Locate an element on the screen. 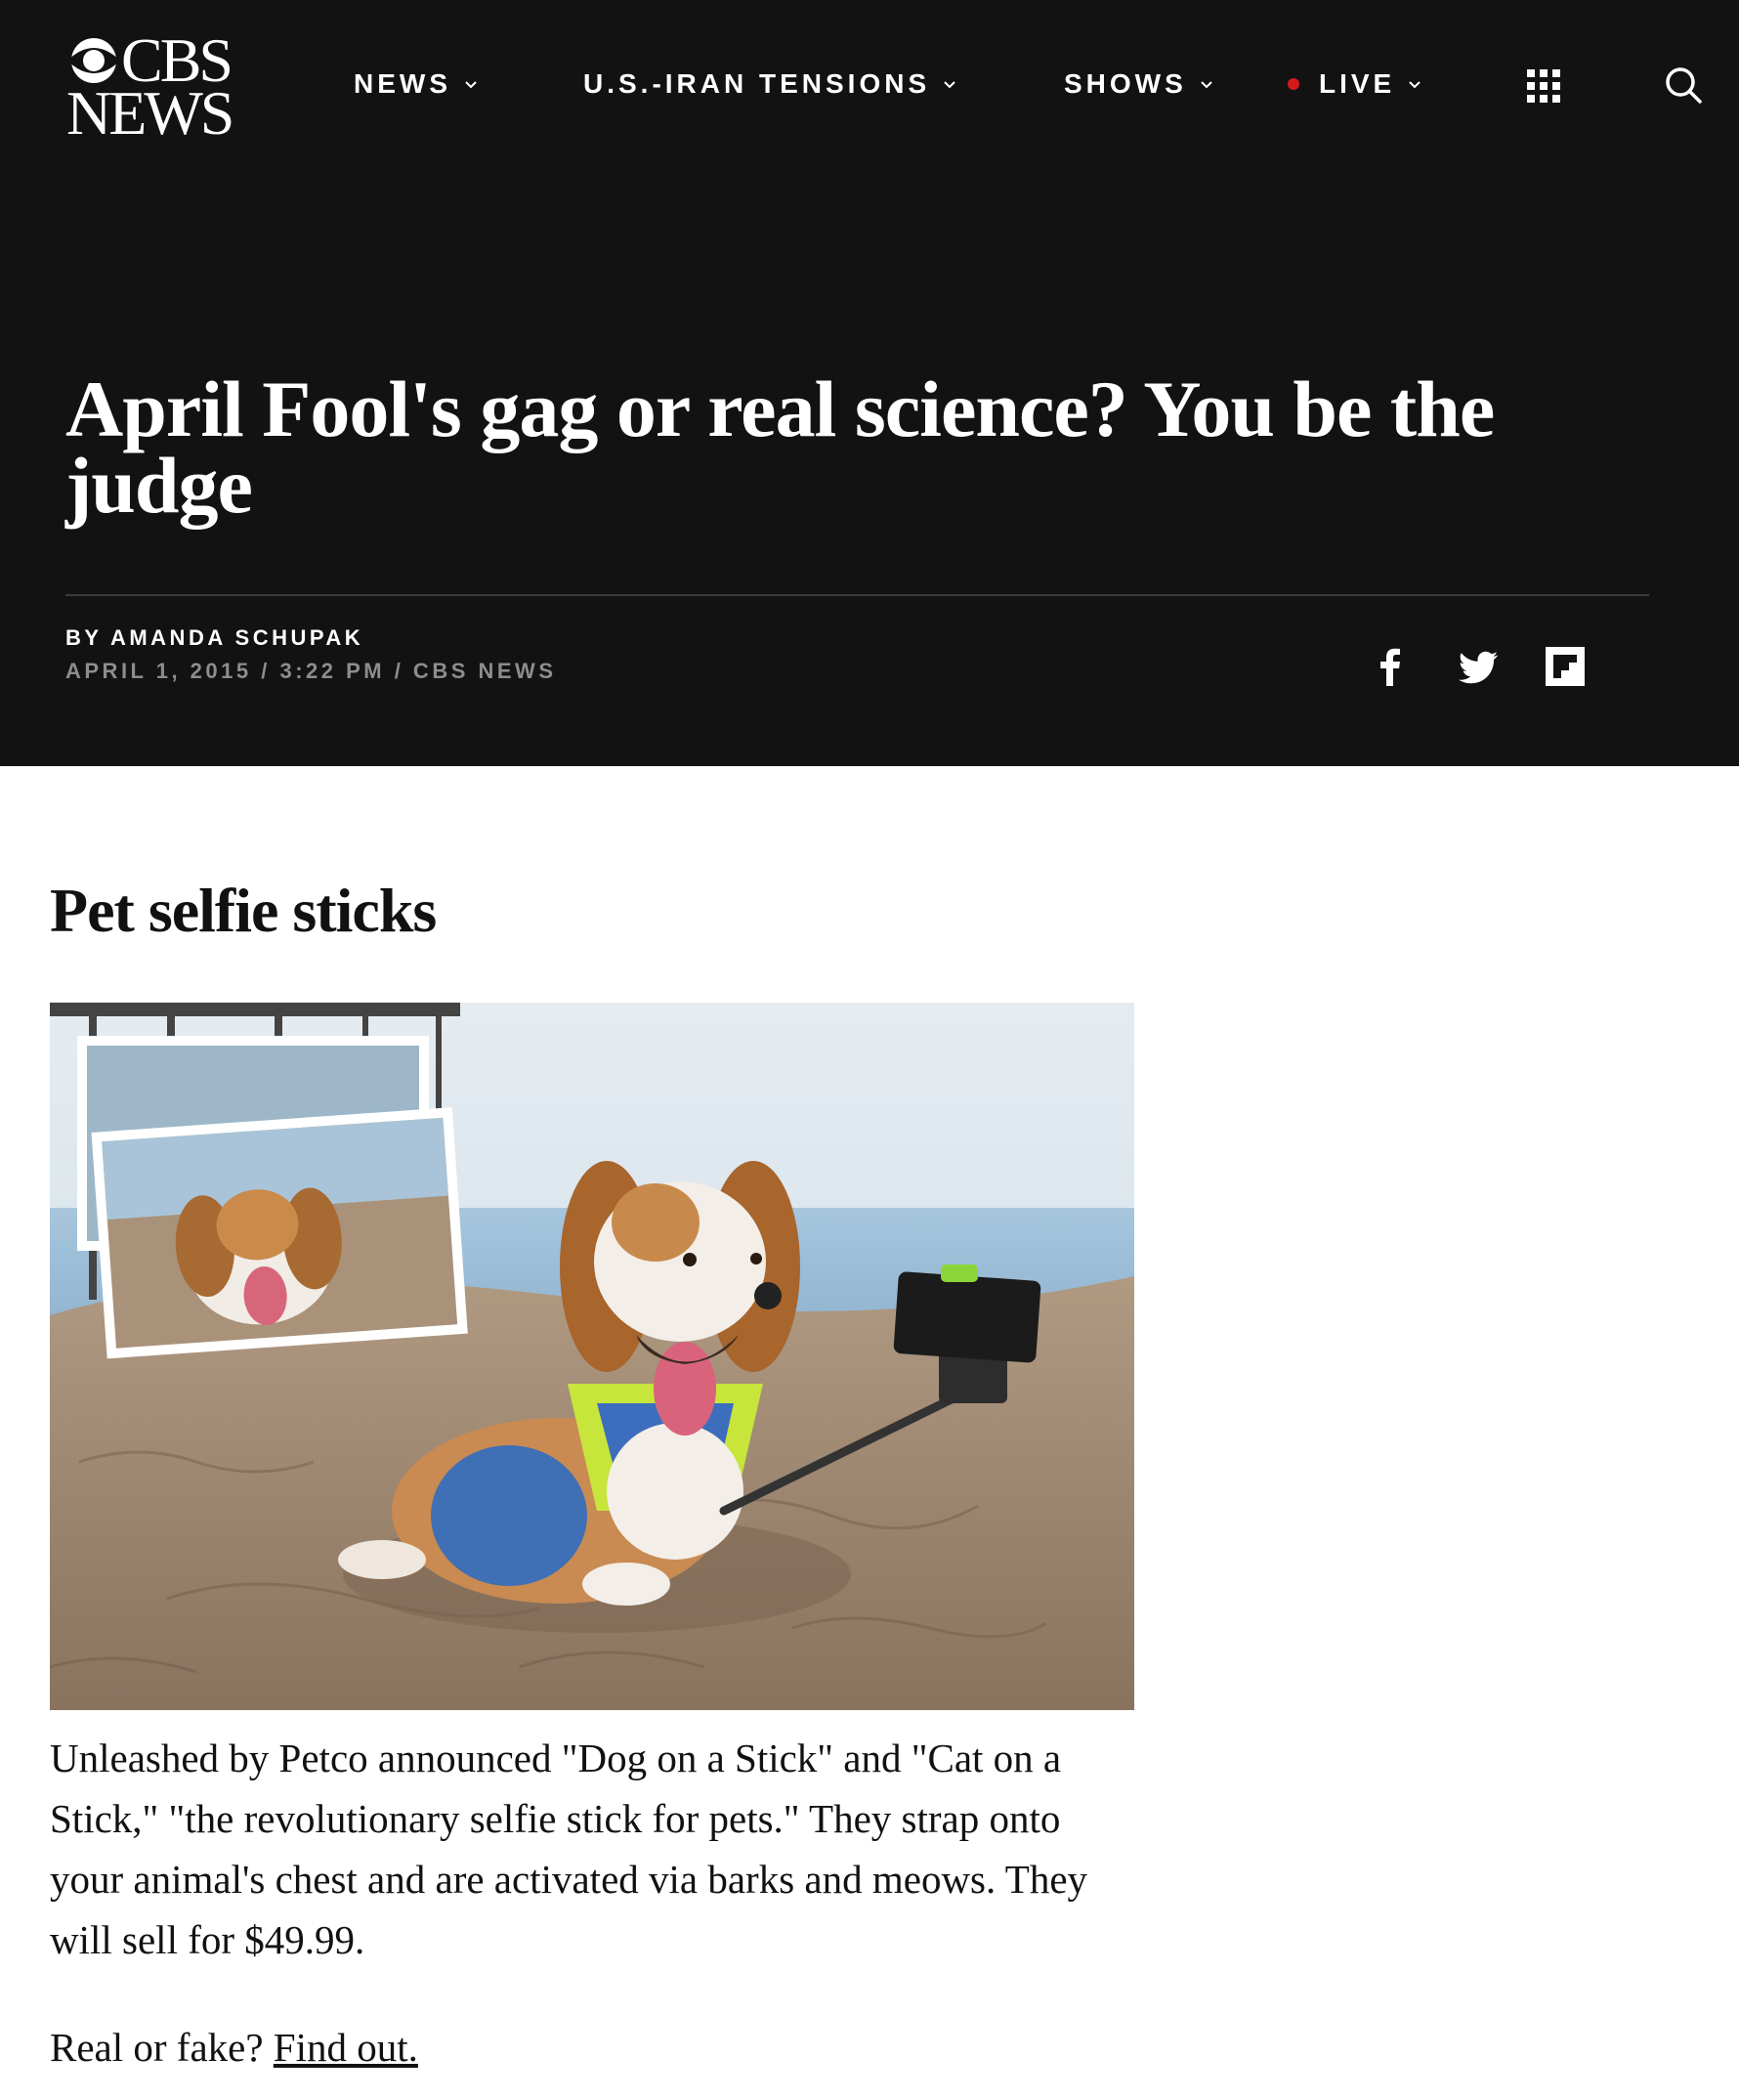  article-dateline: APRIL 1, 2015 / 3:22 PM / CBS NEWS is located at coordinates (311, 671).